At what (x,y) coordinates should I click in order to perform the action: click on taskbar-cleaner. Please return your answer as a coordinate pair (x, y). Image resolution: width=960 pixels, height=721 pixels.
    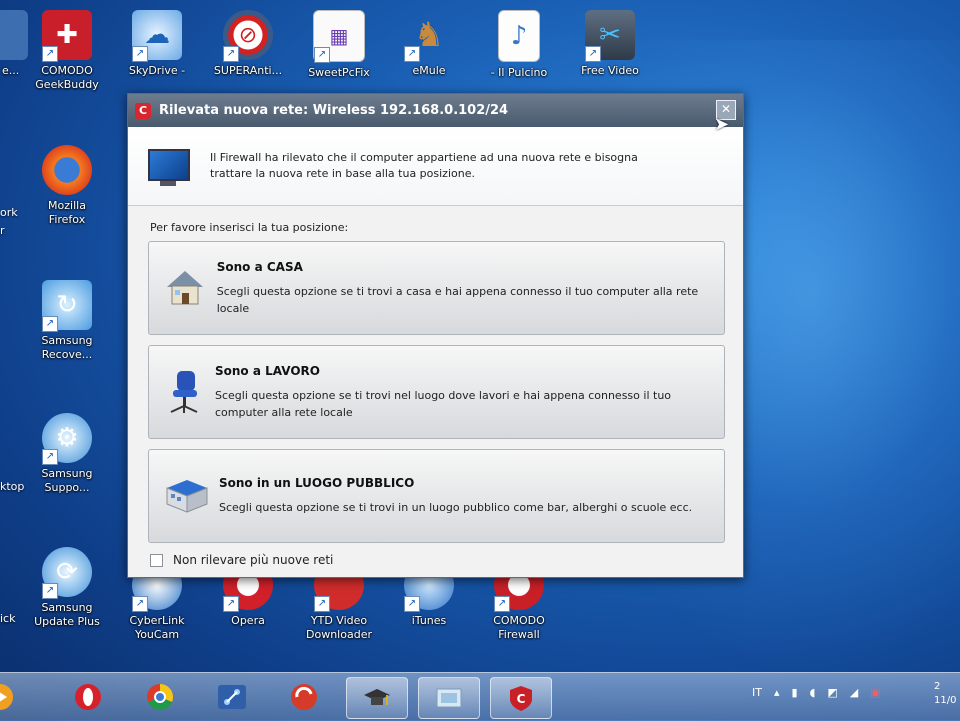
    Looking at the image, I should click on (304, 697).